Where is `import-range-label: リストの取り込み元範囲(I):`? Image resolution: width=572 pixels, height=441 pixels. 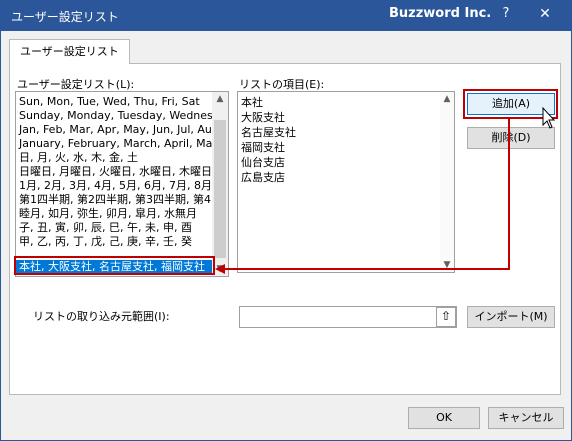 import-range-label: リストの取り込み元範囲(I): is located at coordinates (101, 316).